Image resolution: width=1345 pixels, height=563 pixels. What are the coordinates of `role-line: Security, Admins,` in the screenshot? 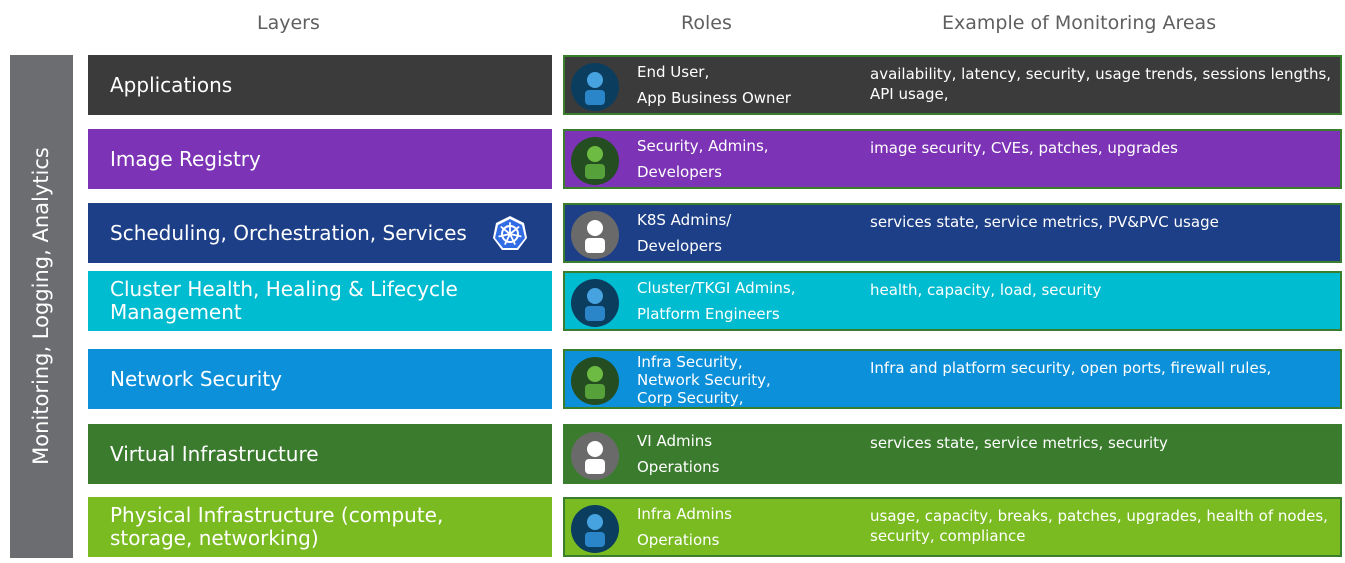 It's located at (703, 146).